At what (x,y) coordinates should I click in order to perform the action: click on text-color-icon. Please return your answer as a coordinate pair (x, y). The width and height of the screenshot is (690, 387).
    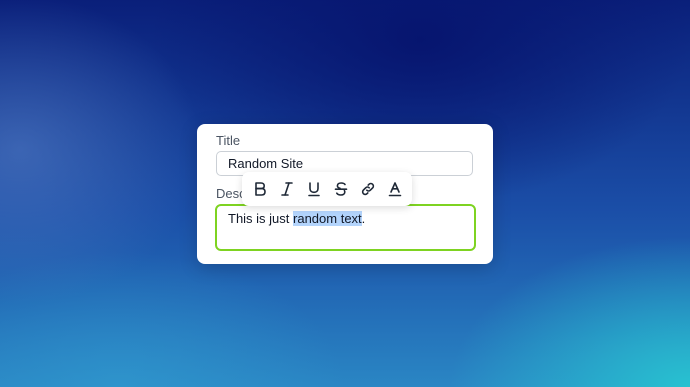
    Looking at the image, I should click on (394, 189).